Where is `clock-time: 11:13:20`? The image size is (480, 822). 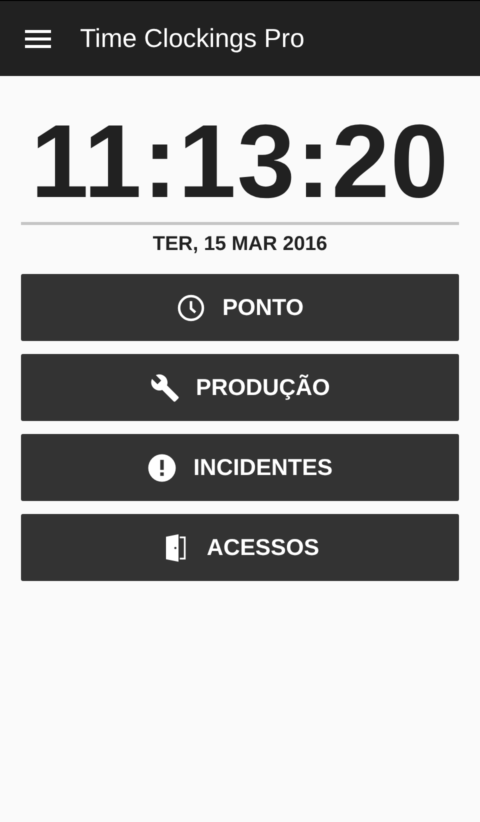
clock-time: 11:13:20 is located at coordinates (240, 162).